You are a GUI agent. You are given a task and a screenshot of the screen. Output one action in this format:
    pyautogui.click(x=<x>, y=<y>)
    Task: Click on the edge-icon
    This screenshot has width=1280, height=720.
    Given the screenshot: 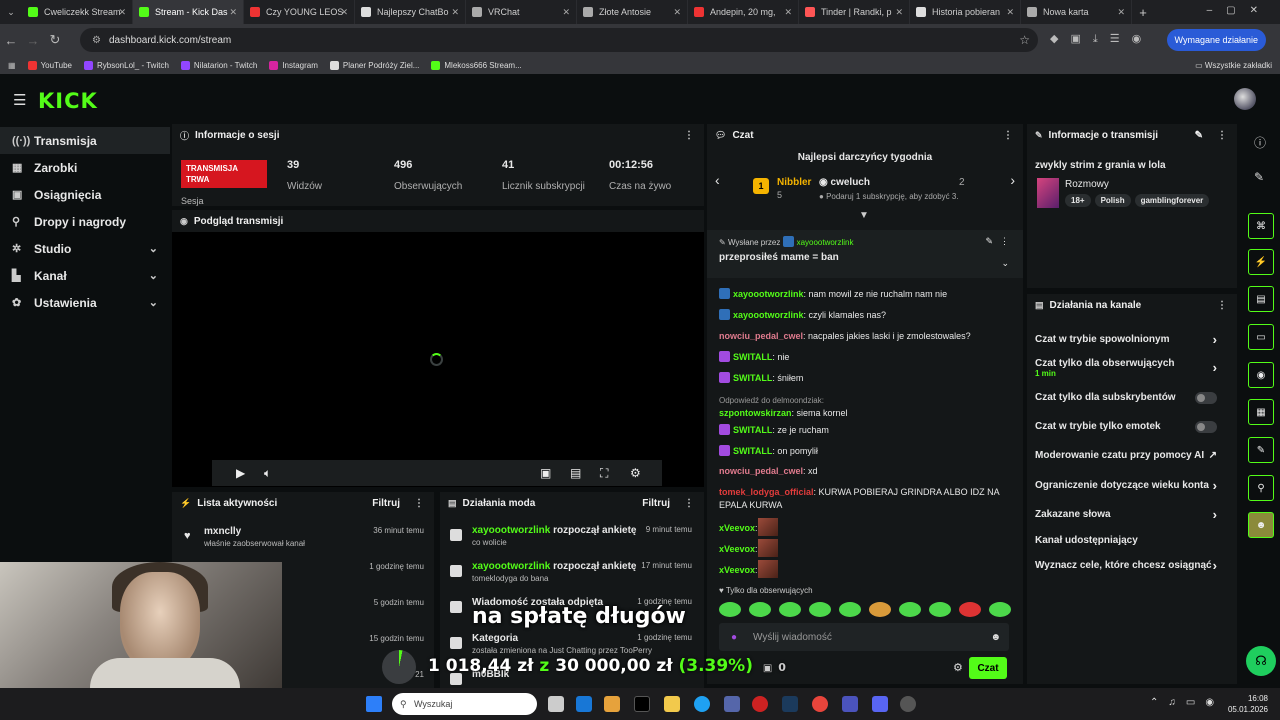 What is the action you would take?
    pyautogui.click(x=702, y=704)
    